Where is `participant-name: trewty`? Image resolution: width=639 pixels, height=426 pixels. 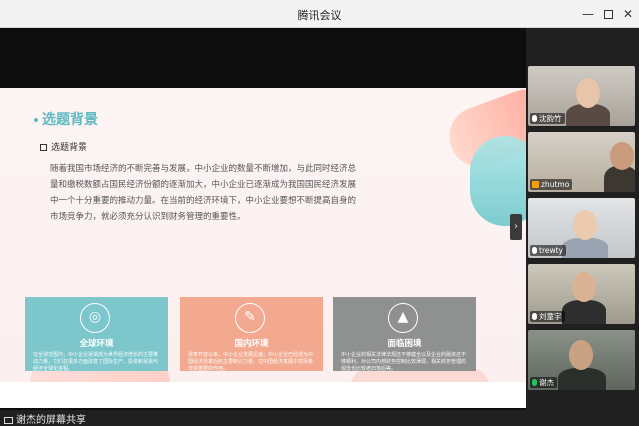
participant-name: trewty is located at coordinates (548, 250).